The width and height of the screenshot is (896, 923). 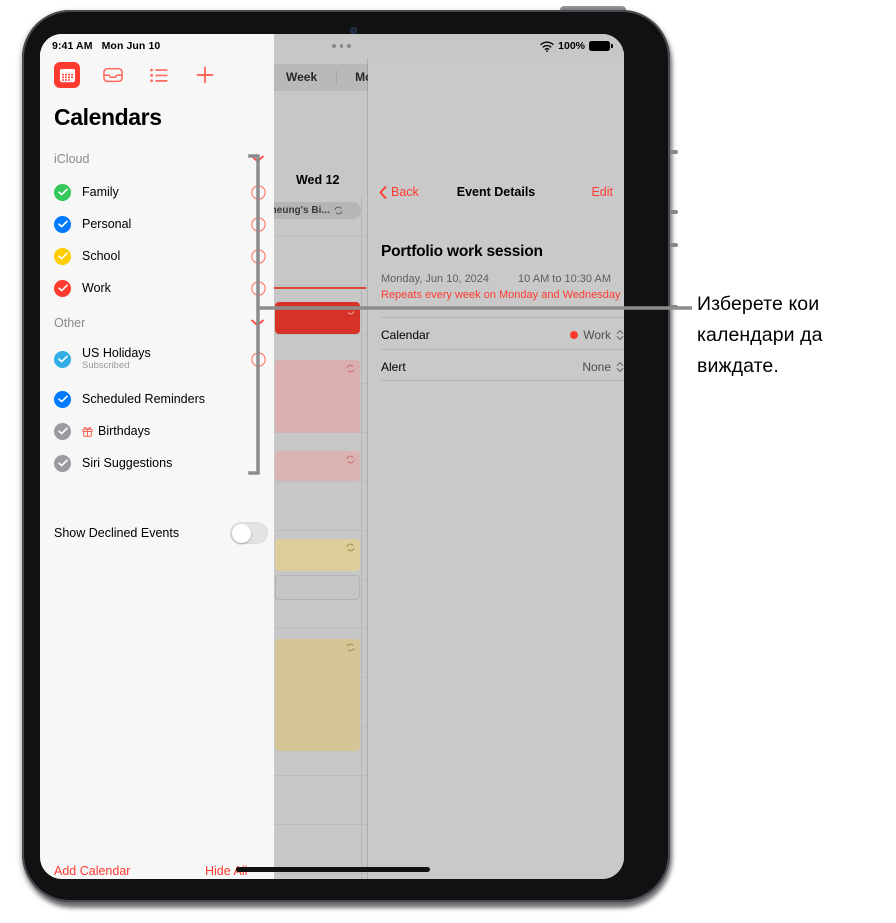 I want to click on show-declined-events-toggle, so click(x=249, y=533).